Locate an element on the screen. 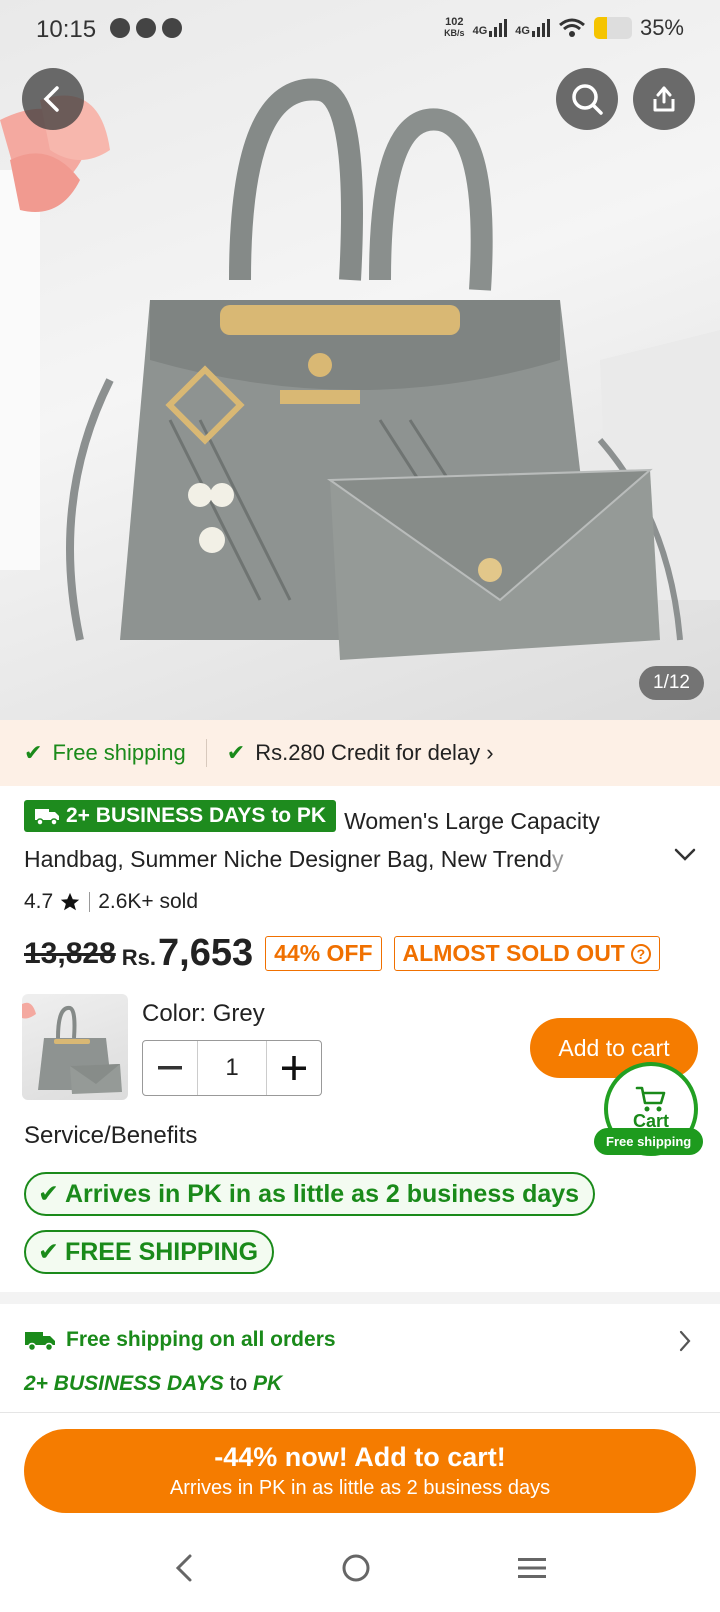 The image size is (720, 1612). network-speed-value: 102 is located at coordinates (454, 22).